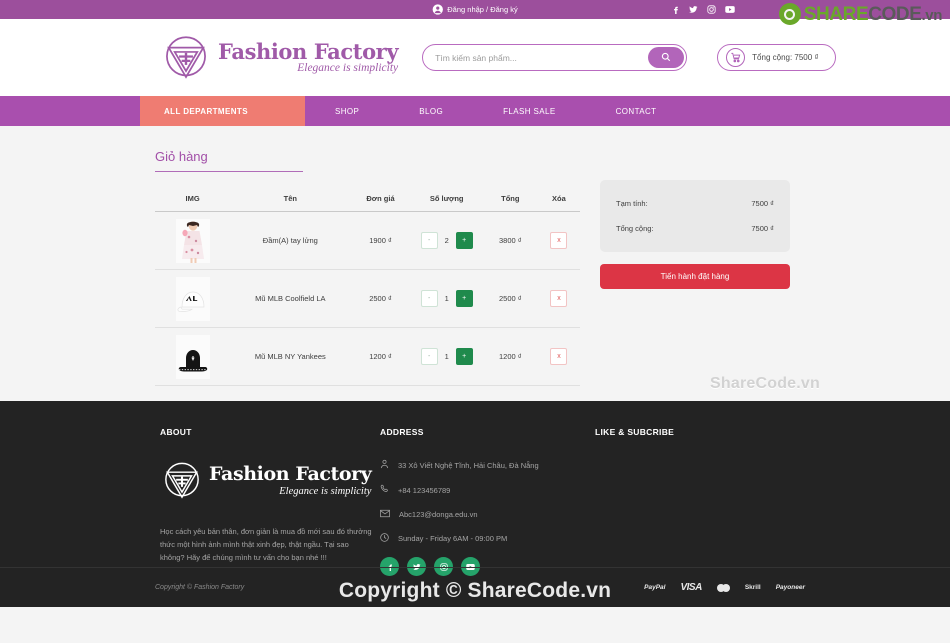 The image size is (950, 643). Describe the element at coordinates (385, 514) in the screenshot. I see `envelope-icon` at that location.